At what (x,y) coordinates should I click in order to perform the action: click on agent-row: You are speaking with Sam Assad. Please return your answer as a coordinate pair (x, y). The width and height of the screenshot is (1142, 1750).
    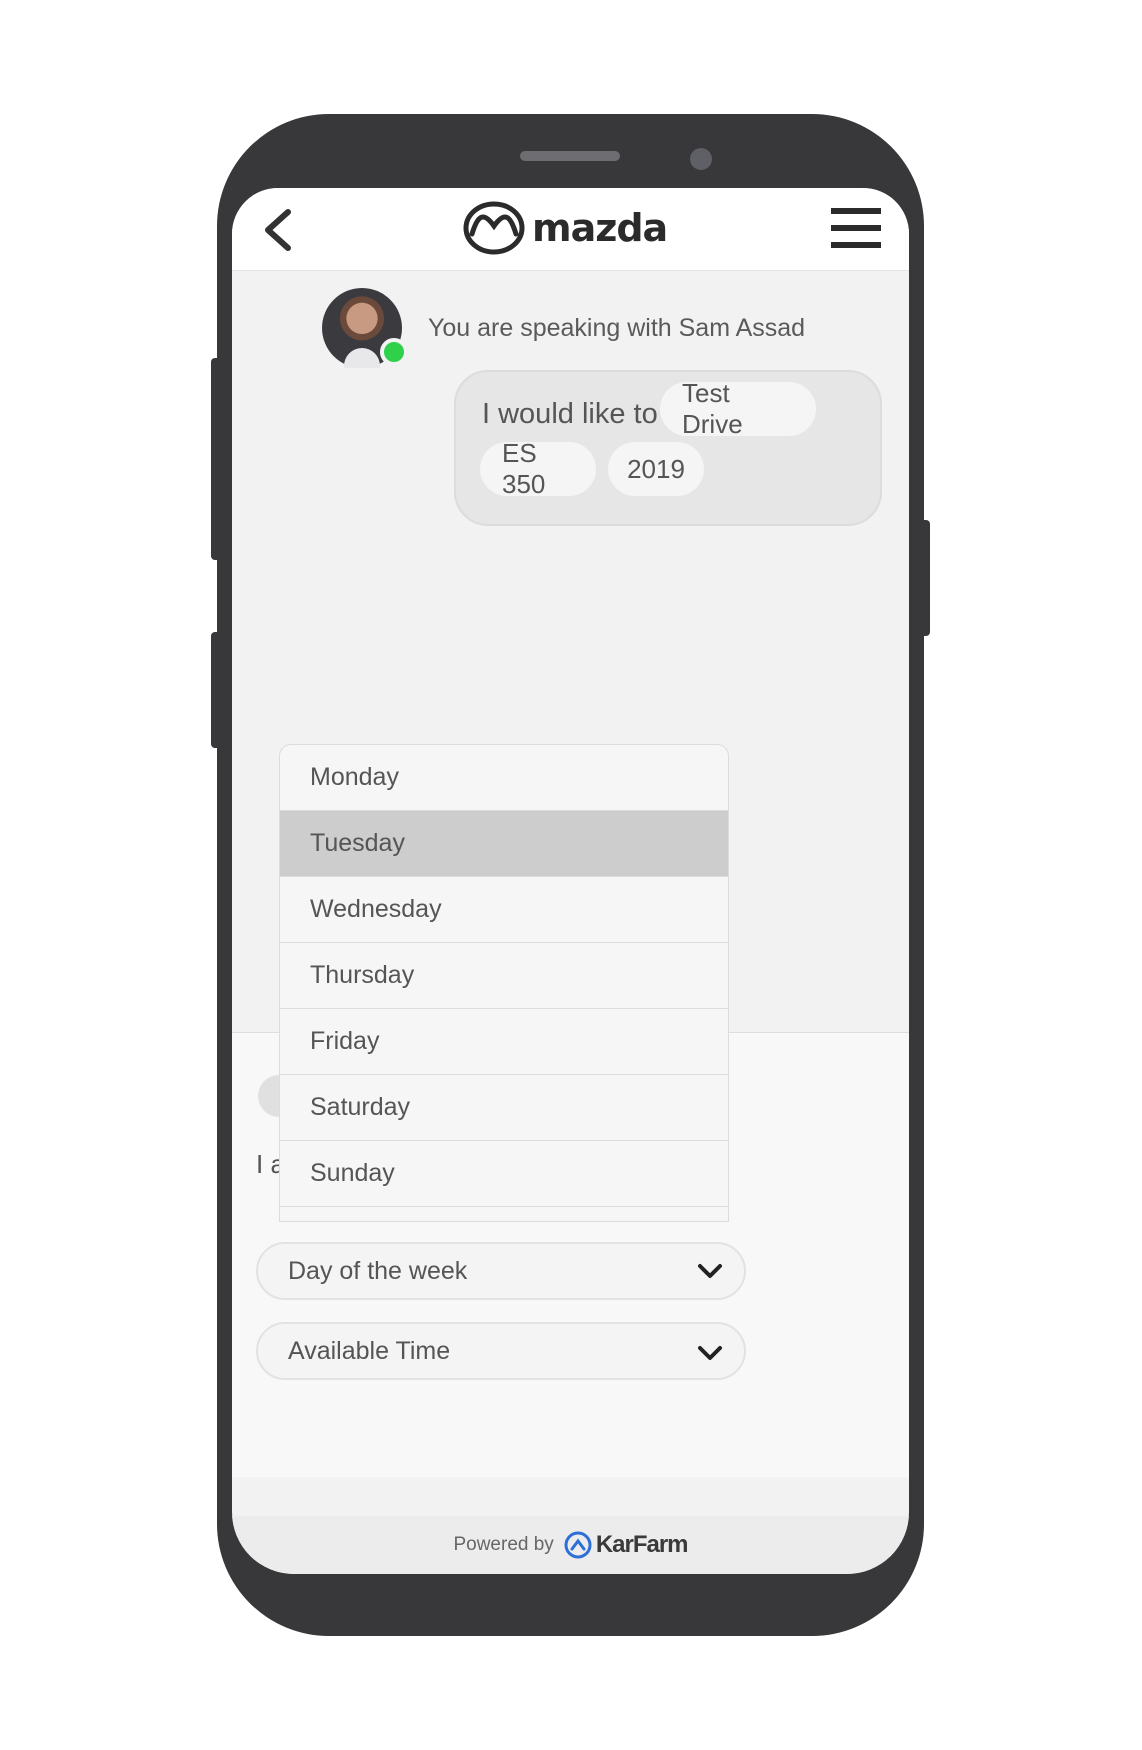
    Looking at the image, I should click on (563, 328).